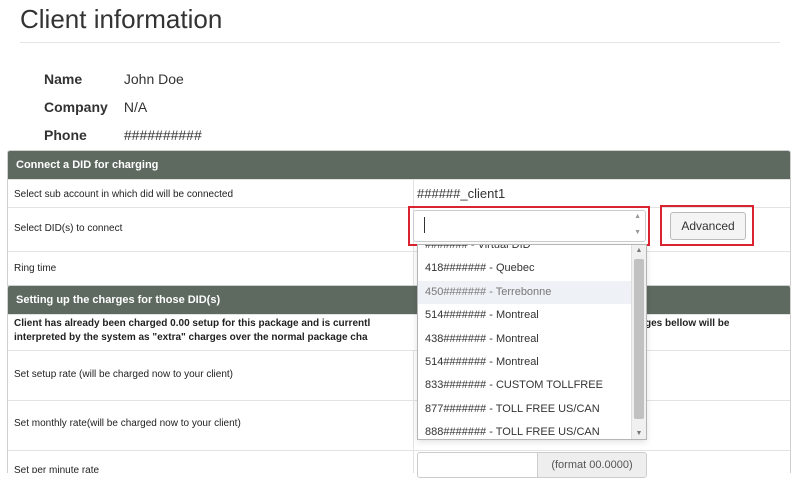 The width and height of the screenshot is (800, 478). I want to click on company-label: Company, so click(76, 107).